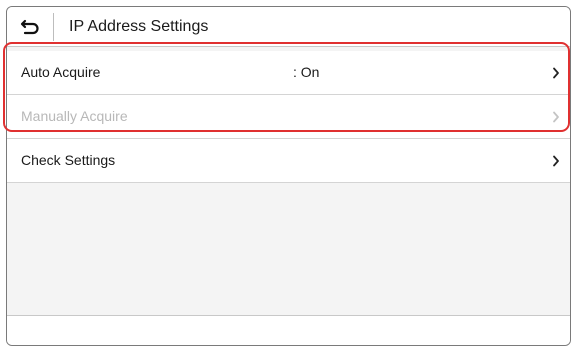 This screenshot has width=577, height=352. I want to click on menu-item-value: : On, so click(306, 72).